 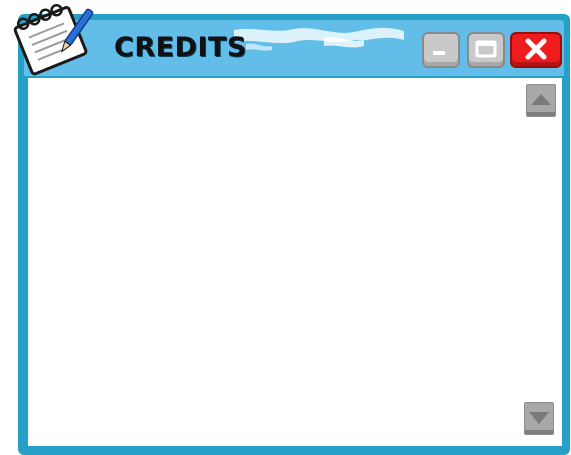 I want to click on arrow-down-icon, so click(x=539, y=418).